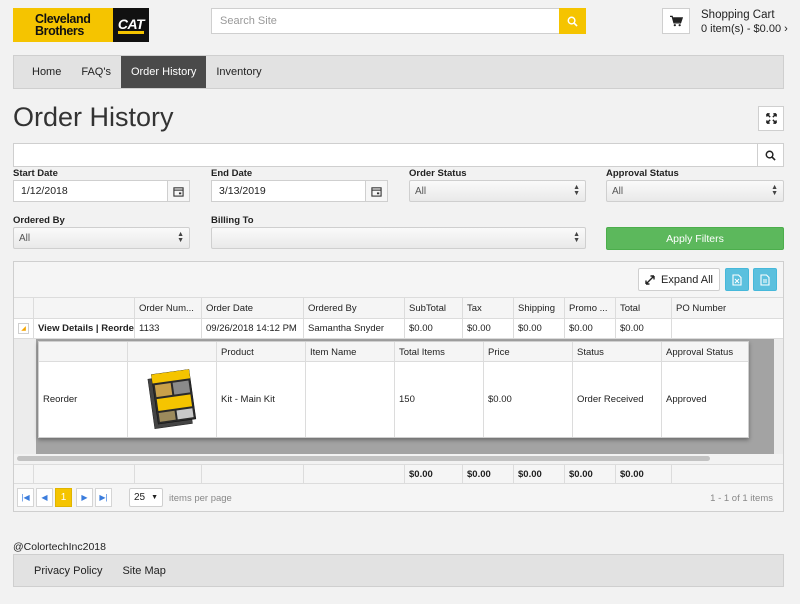 The height and width of the screenshot is (604, 800). I want to click on next-page-button: ▶, so click(84, 497).